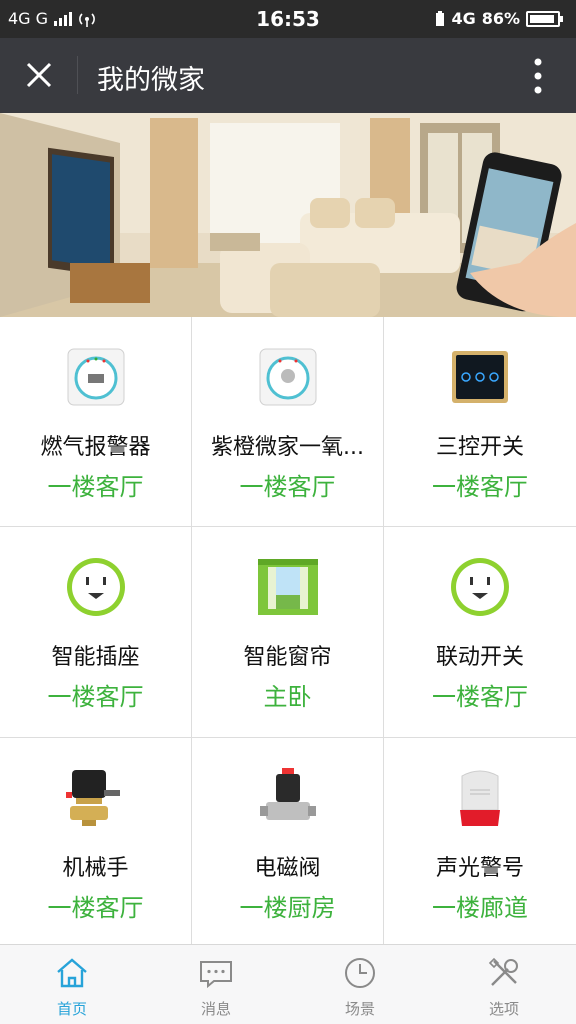 The width and height of the screenshot is (576, 1024). Describe the element at coordinates (479, 447) in the screenshot. I see `device-name: 三控开关` at that location.